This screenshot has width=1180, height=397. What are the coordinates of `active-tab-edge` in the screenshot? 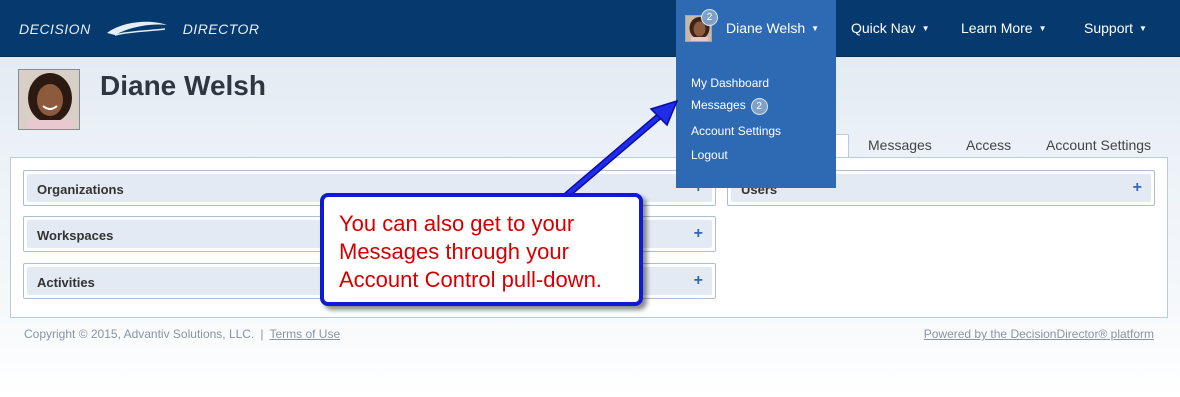 It's located at (842, 146).